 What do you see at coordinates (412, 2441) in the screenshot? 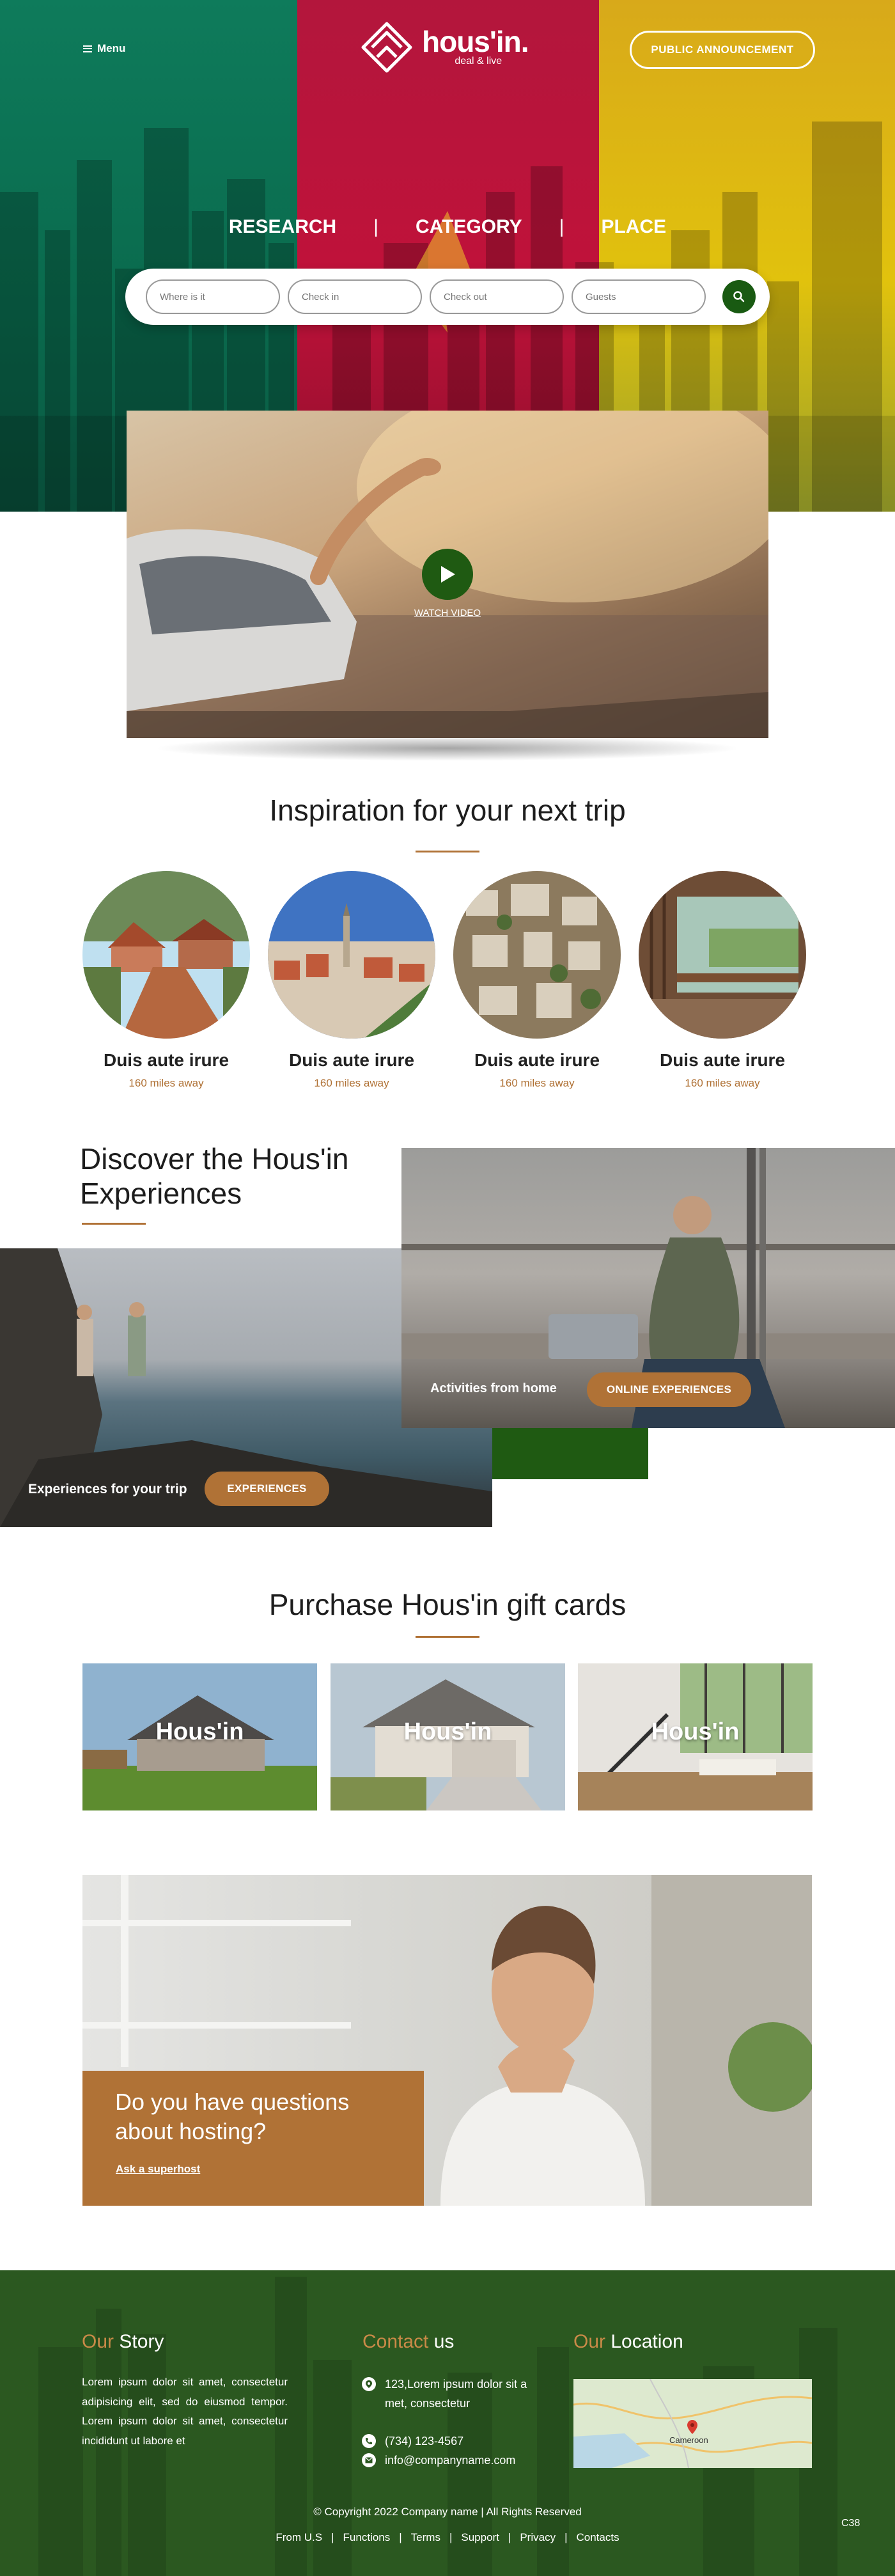
I see `contact-phone: (734) 123-4567` at bounding box center [412, 2441].